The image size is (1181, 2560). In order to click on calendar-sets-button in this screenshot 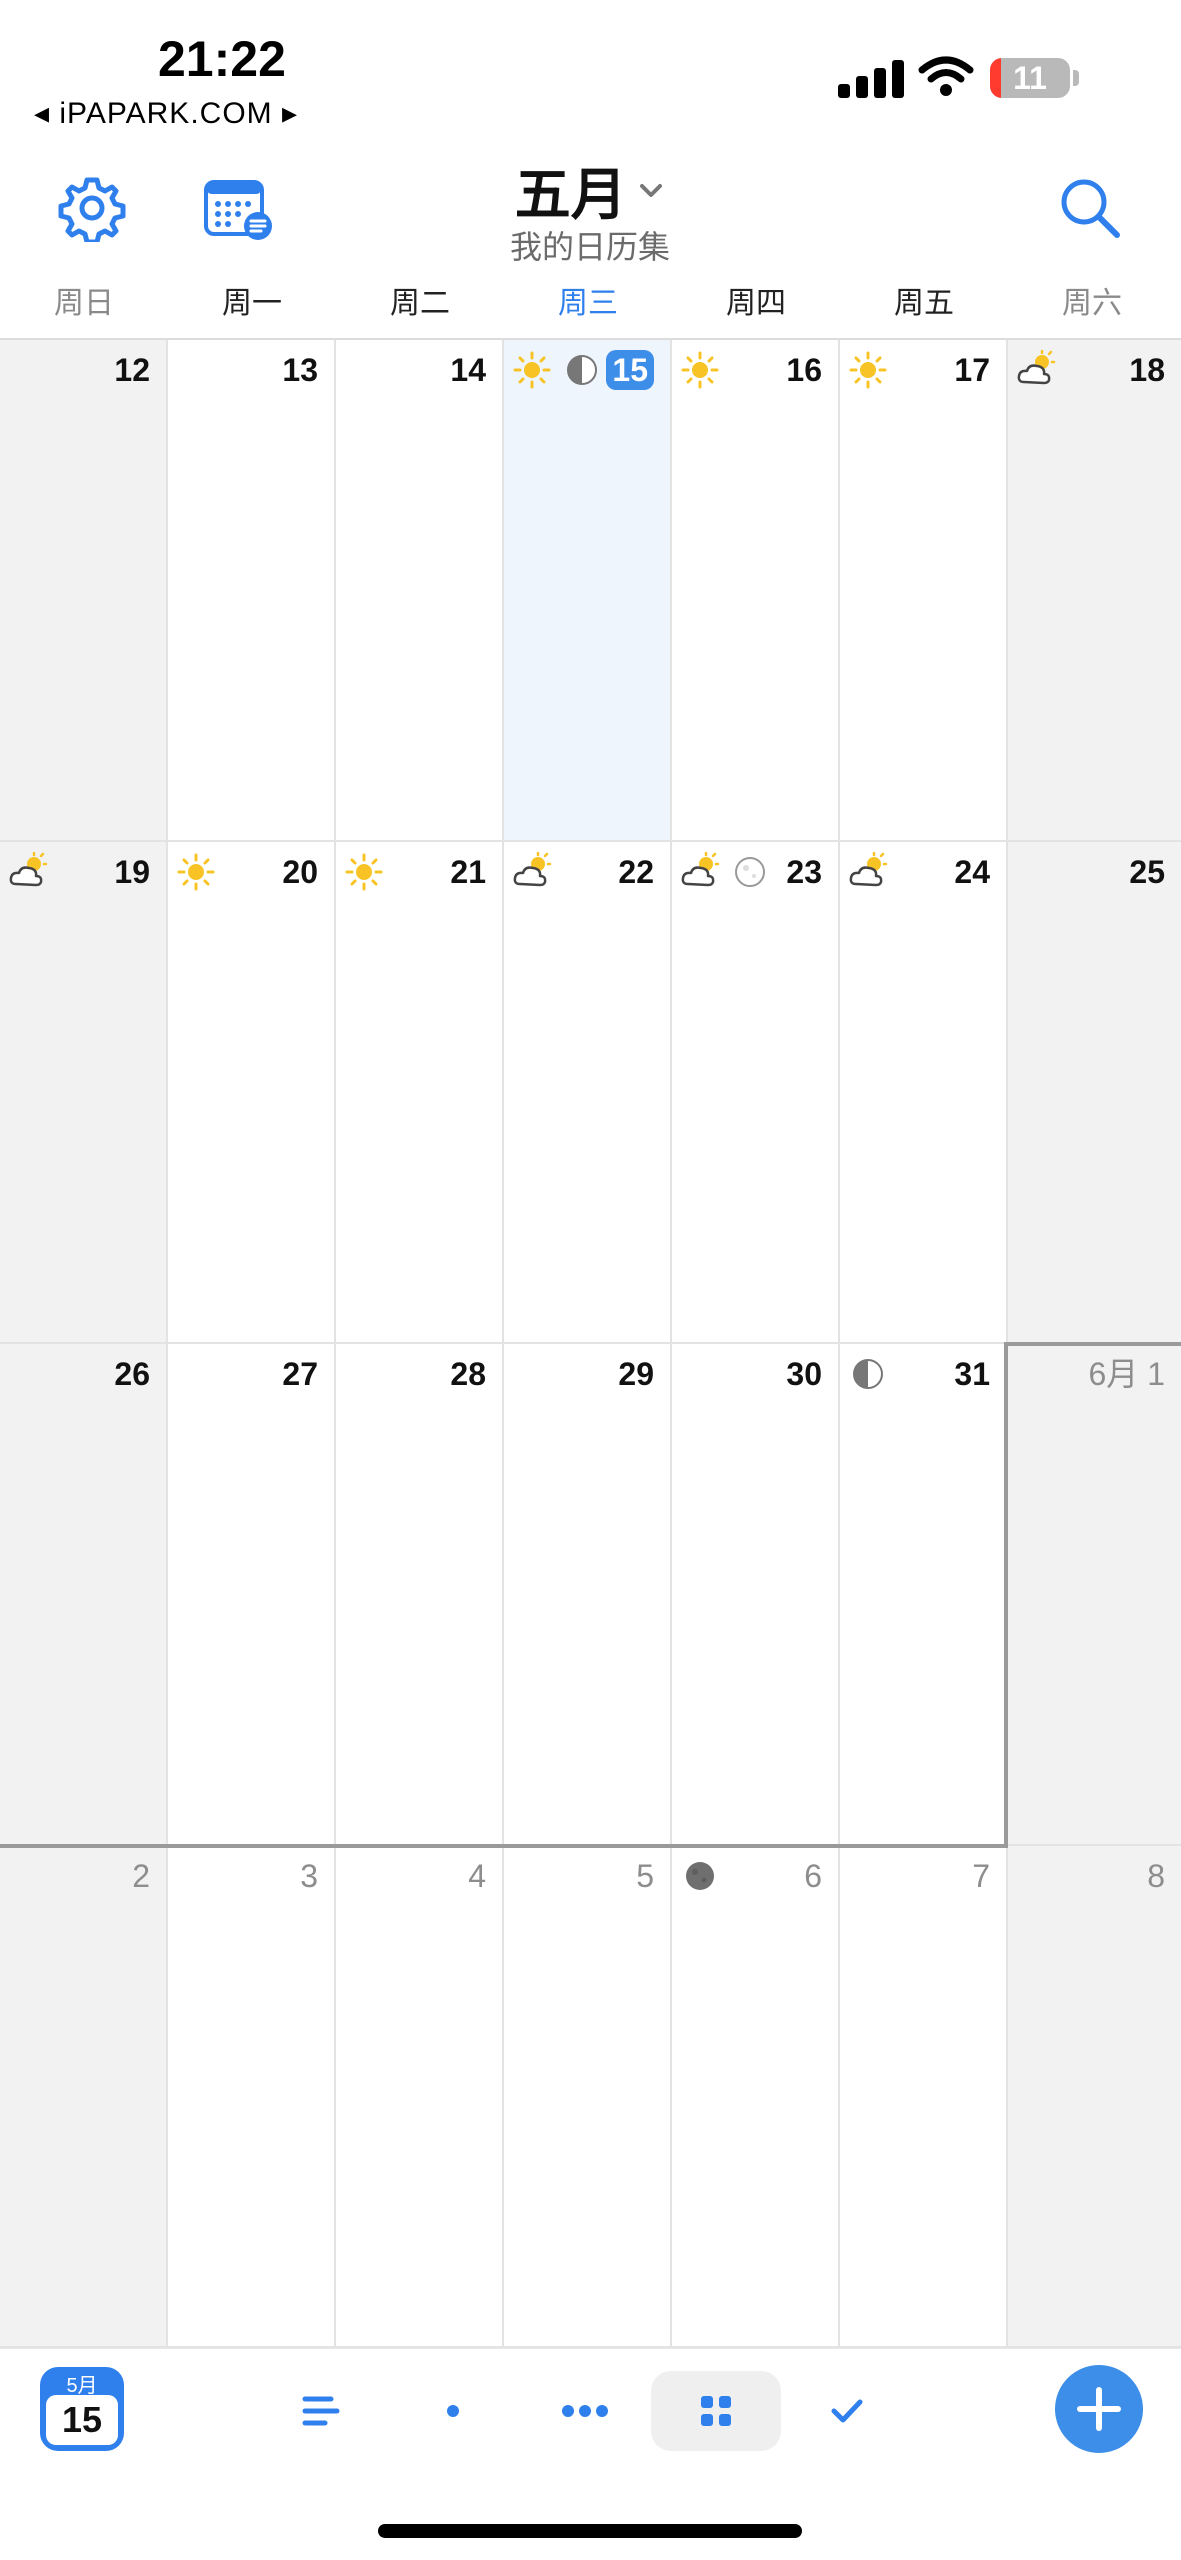, I will do `click(238, 210)`.